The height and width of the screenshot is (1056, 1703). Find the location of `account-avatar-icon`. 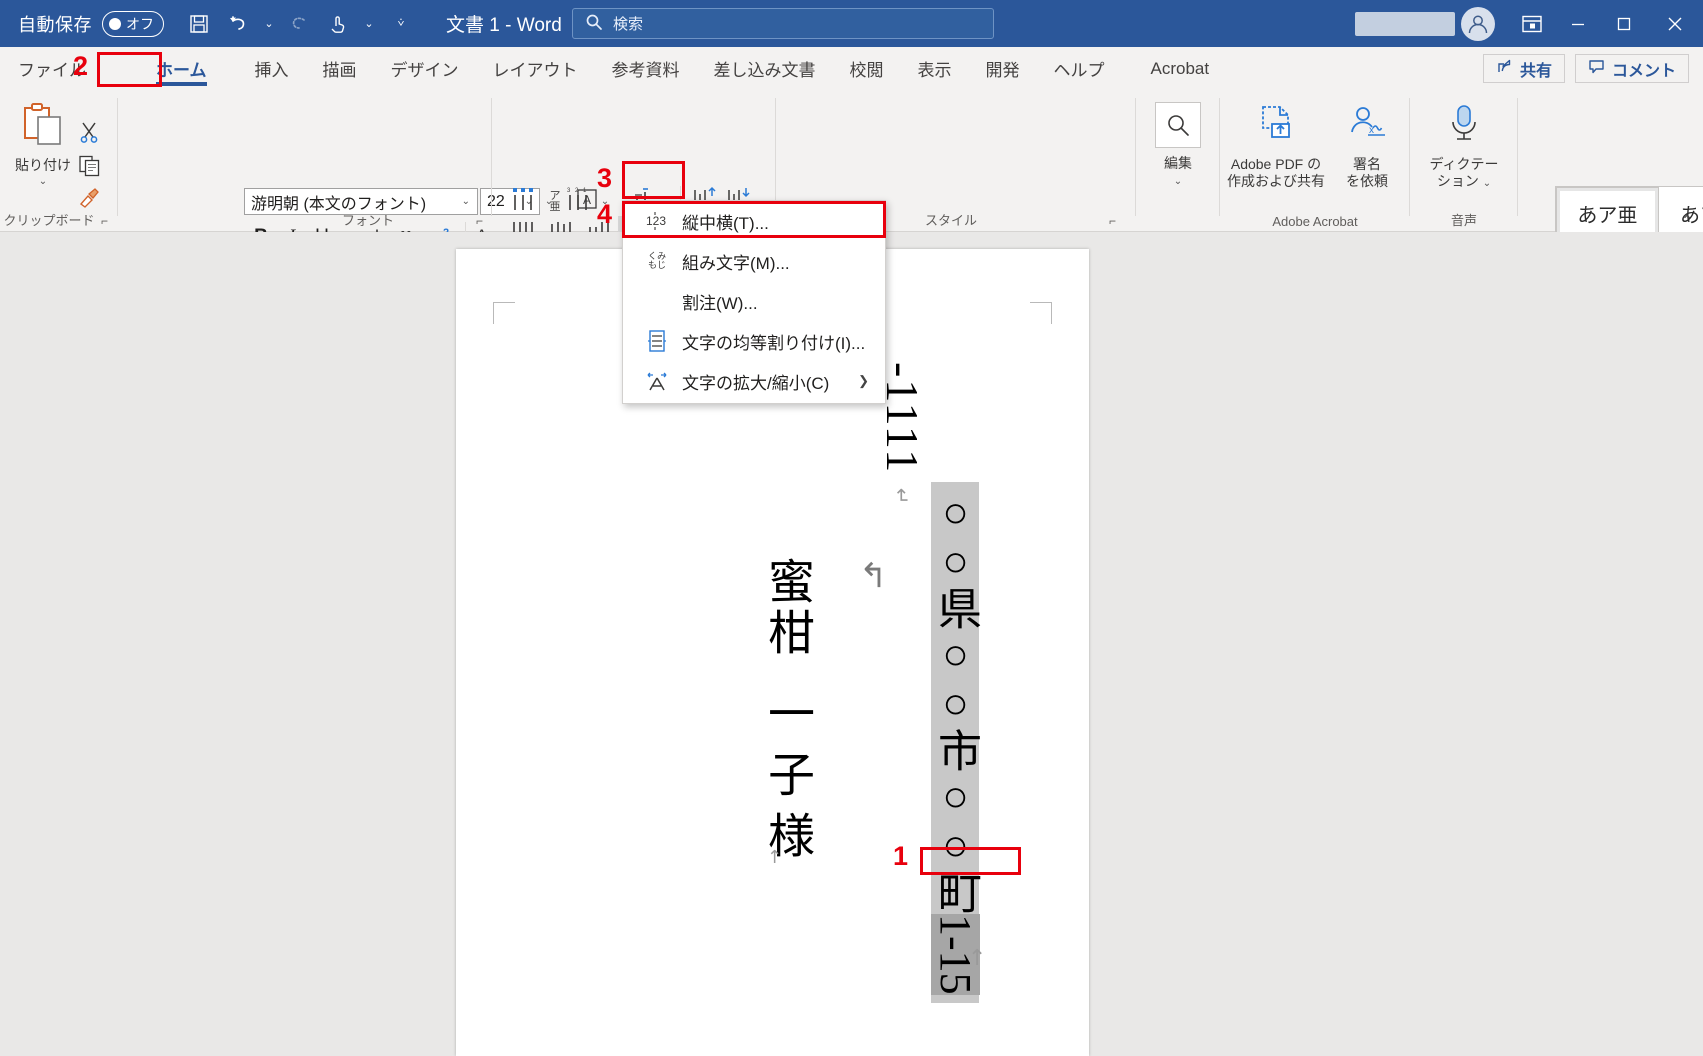

account-avatar-icon is located at coordinates (1478, 23).